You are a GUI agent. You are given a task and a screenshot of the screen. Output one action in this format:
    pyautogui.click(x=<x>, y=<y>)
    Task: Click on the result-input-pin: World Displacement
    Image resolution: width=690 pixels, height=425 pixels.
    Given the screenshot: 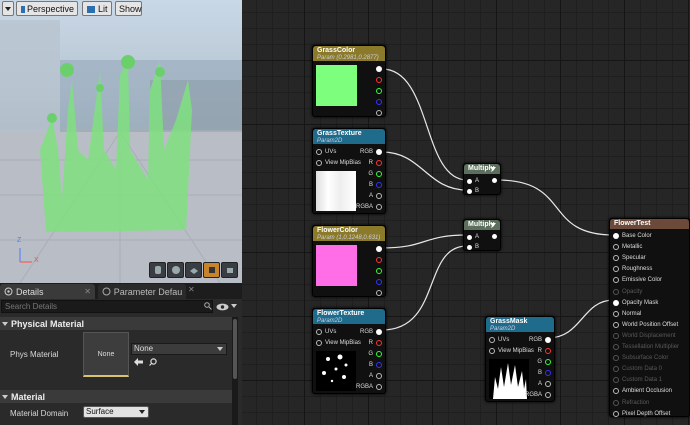 What is the action you would take?
    pyautogui.click(x=644, y=335)
    